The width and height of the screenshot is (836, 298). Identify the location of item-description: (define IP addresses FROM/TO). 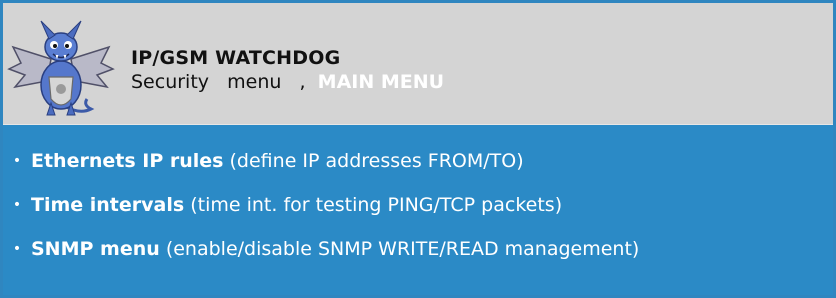
(373, 161).